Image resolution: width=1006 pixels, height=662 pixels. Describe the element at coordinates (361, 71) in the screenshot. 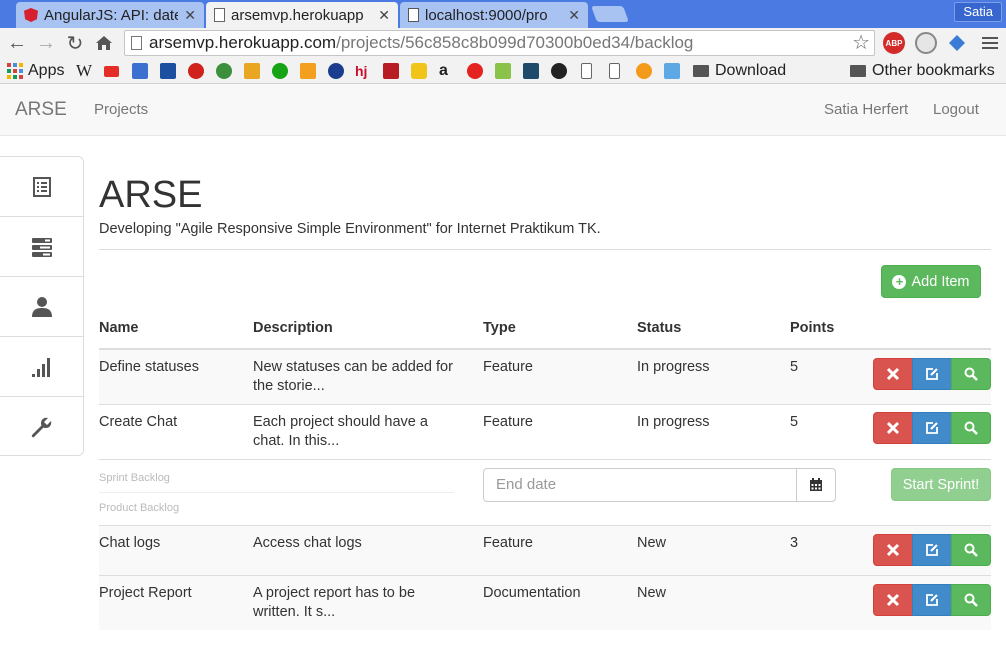

I see `bookmark-favicon-icon: hj` at that location.